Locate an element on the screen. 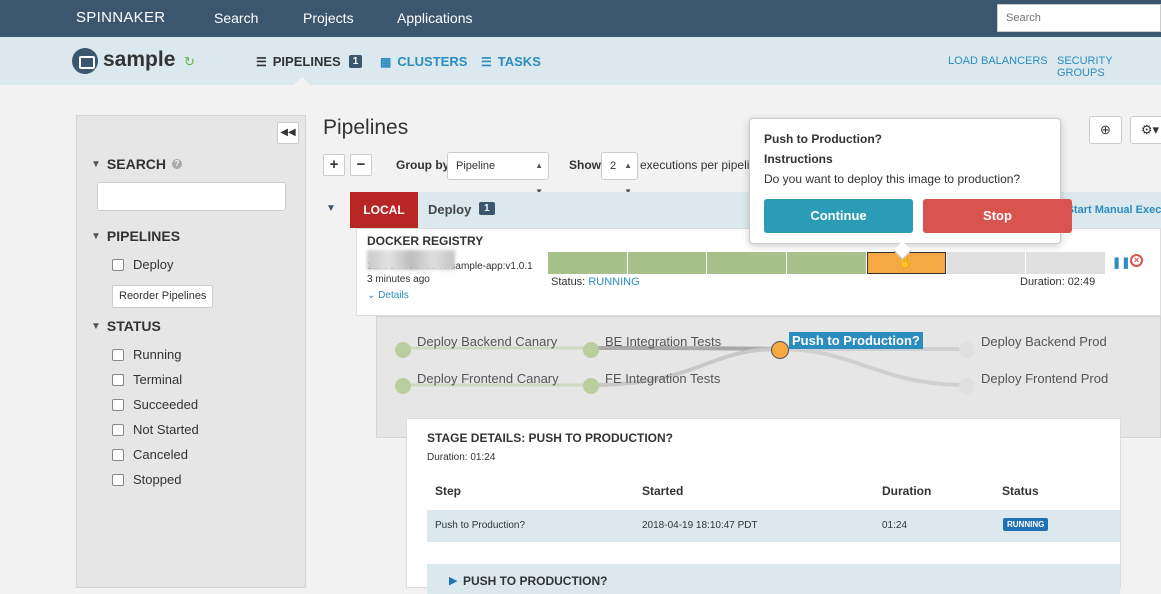  section-label: SEARCH is located at coordinates (136, 164).